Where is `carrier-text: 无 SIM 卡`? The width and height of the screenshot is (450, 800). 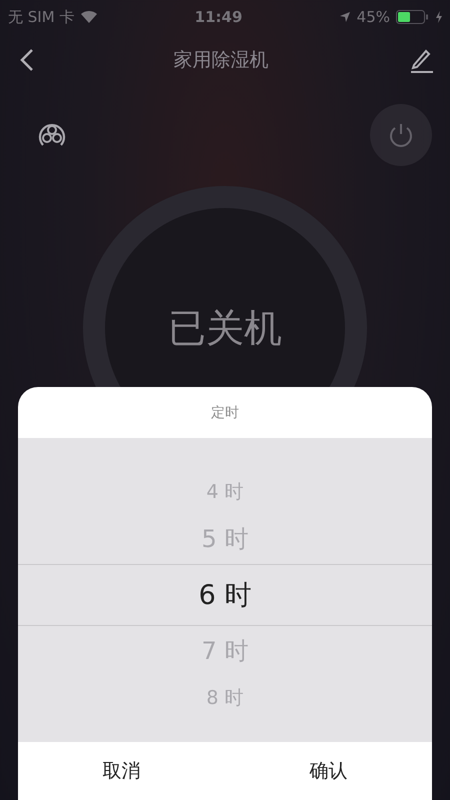
carrier-text: 无 SIM 卡 is located at coordinates (41, 17).